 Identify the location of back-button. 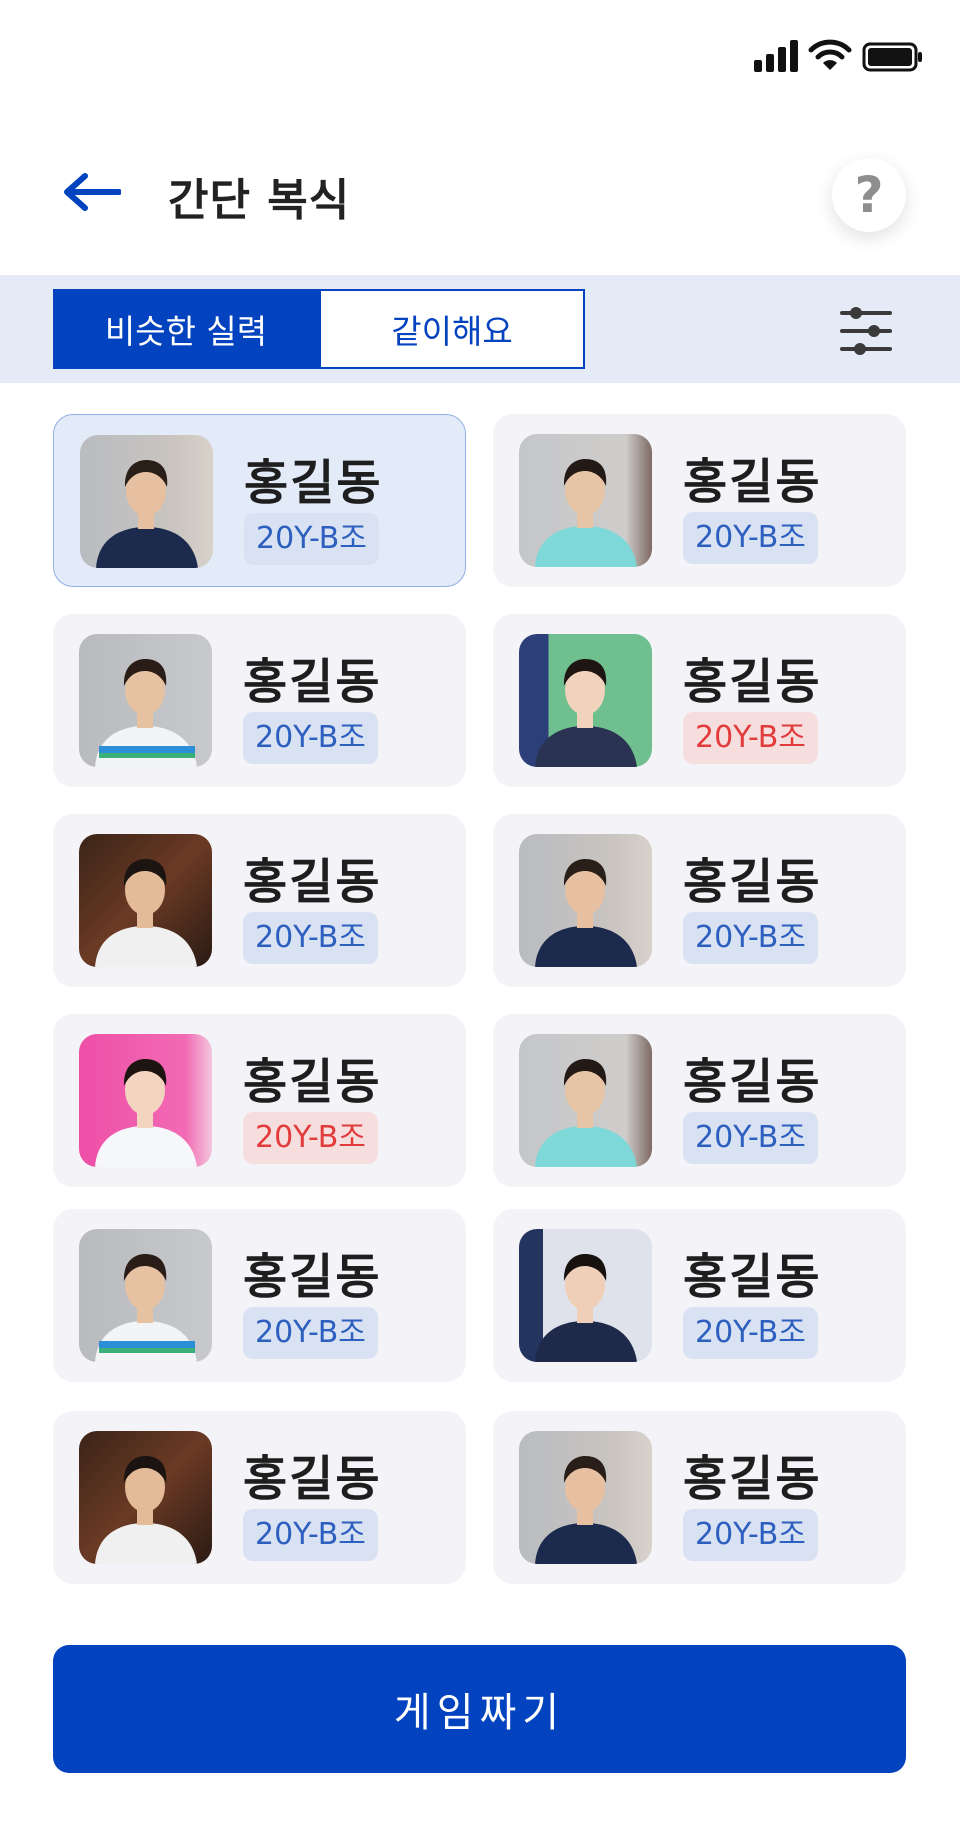
(91, 192).